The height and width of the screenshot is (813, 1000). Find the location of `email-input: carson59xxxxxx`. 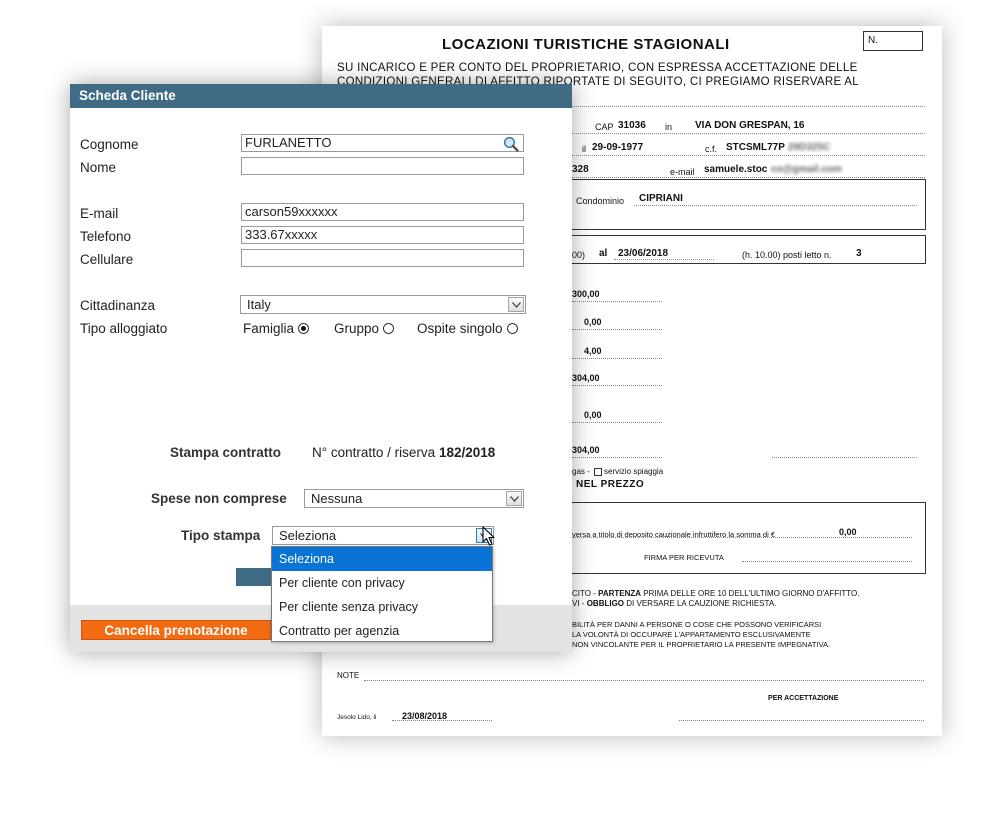

email-input: carson59xxxxxx is located at coordinates (382, 212).